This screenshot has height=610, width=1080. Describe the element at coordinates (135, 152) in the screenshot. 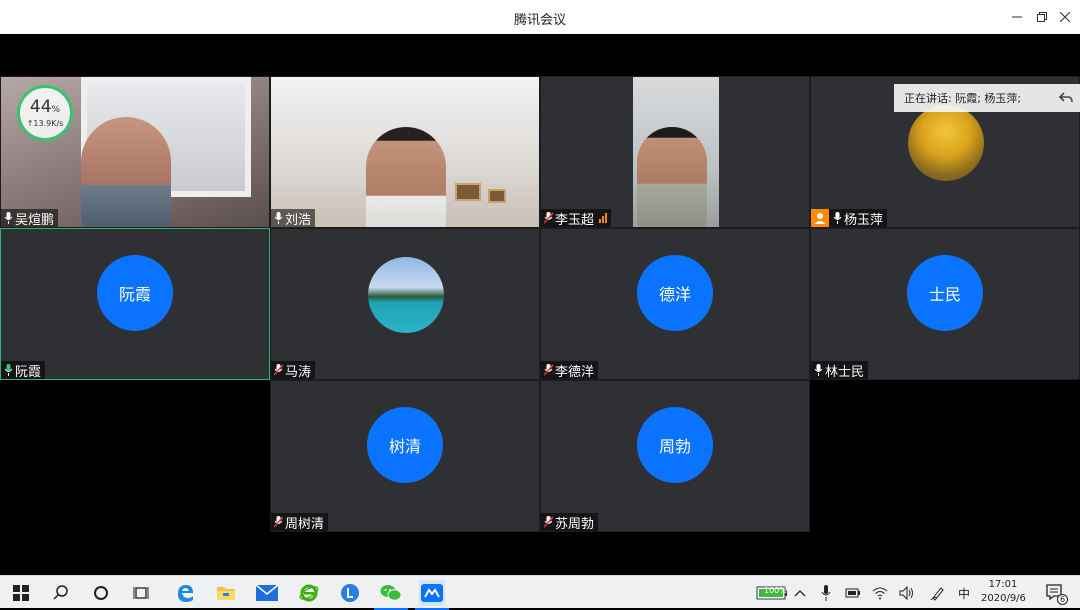

I see `participant-tile-1: 44% ↑13.9K/s 吴煊鹏` at that location.